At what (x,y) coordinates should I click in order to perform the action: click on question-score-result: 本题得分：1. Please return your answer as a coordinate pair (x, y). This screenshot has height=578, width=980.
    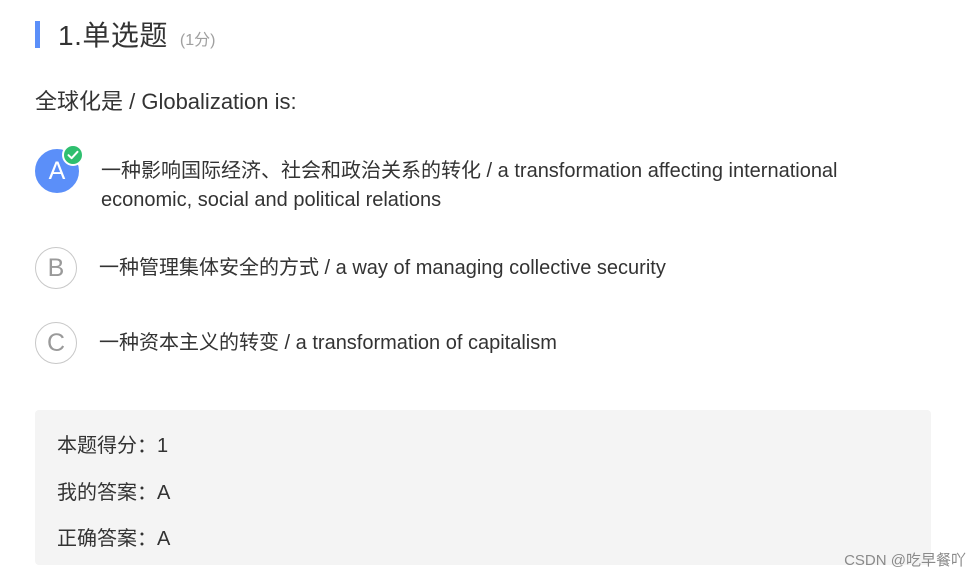
    Looking at the image, I should click on (113, 446).